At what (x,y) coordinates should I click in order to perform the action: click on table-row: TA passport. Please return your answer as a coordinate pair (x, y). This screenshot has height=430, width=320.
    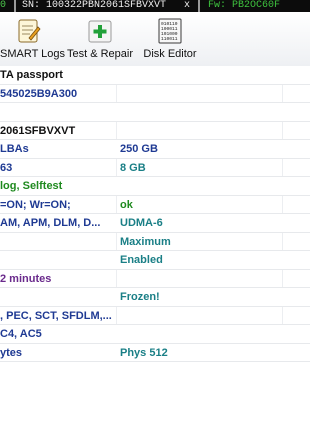
    Looking at the image, I should click on (155, 75).